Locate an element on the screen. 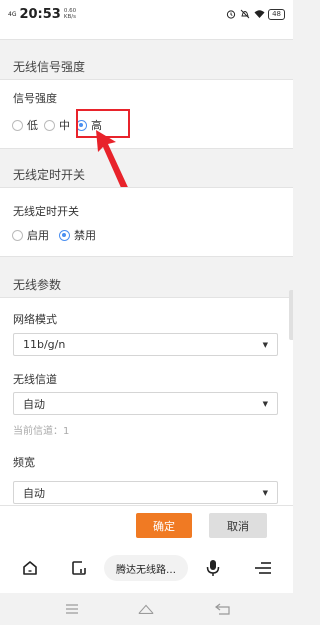  channel-label: 无线信道 is located at coordinates (35, 379).